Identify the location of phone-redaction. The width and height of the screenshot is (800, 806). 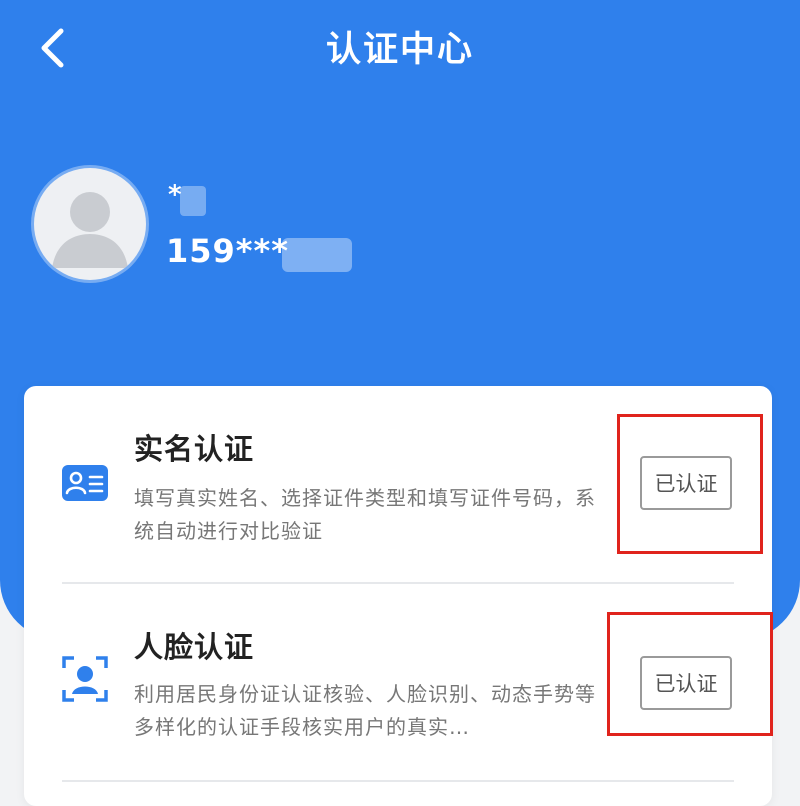
(317, 255).